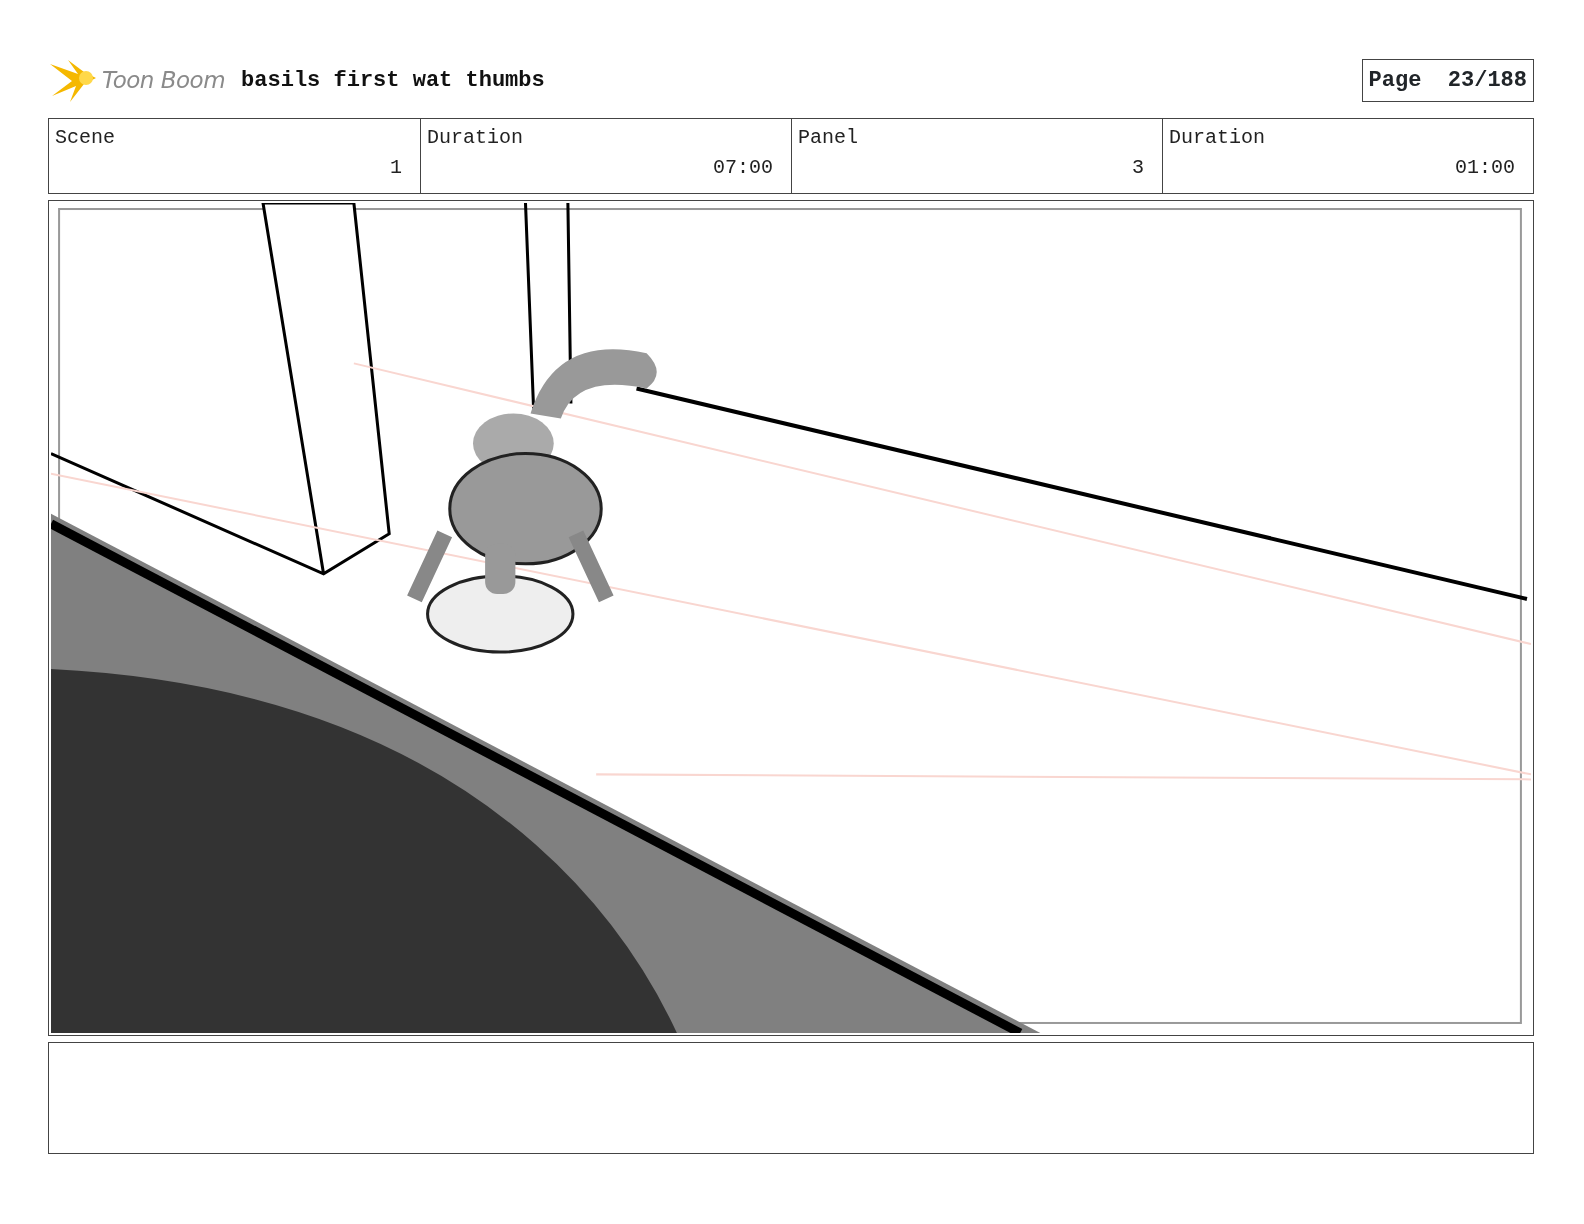  I want to click on field-value: 3, so click(1138, 168).